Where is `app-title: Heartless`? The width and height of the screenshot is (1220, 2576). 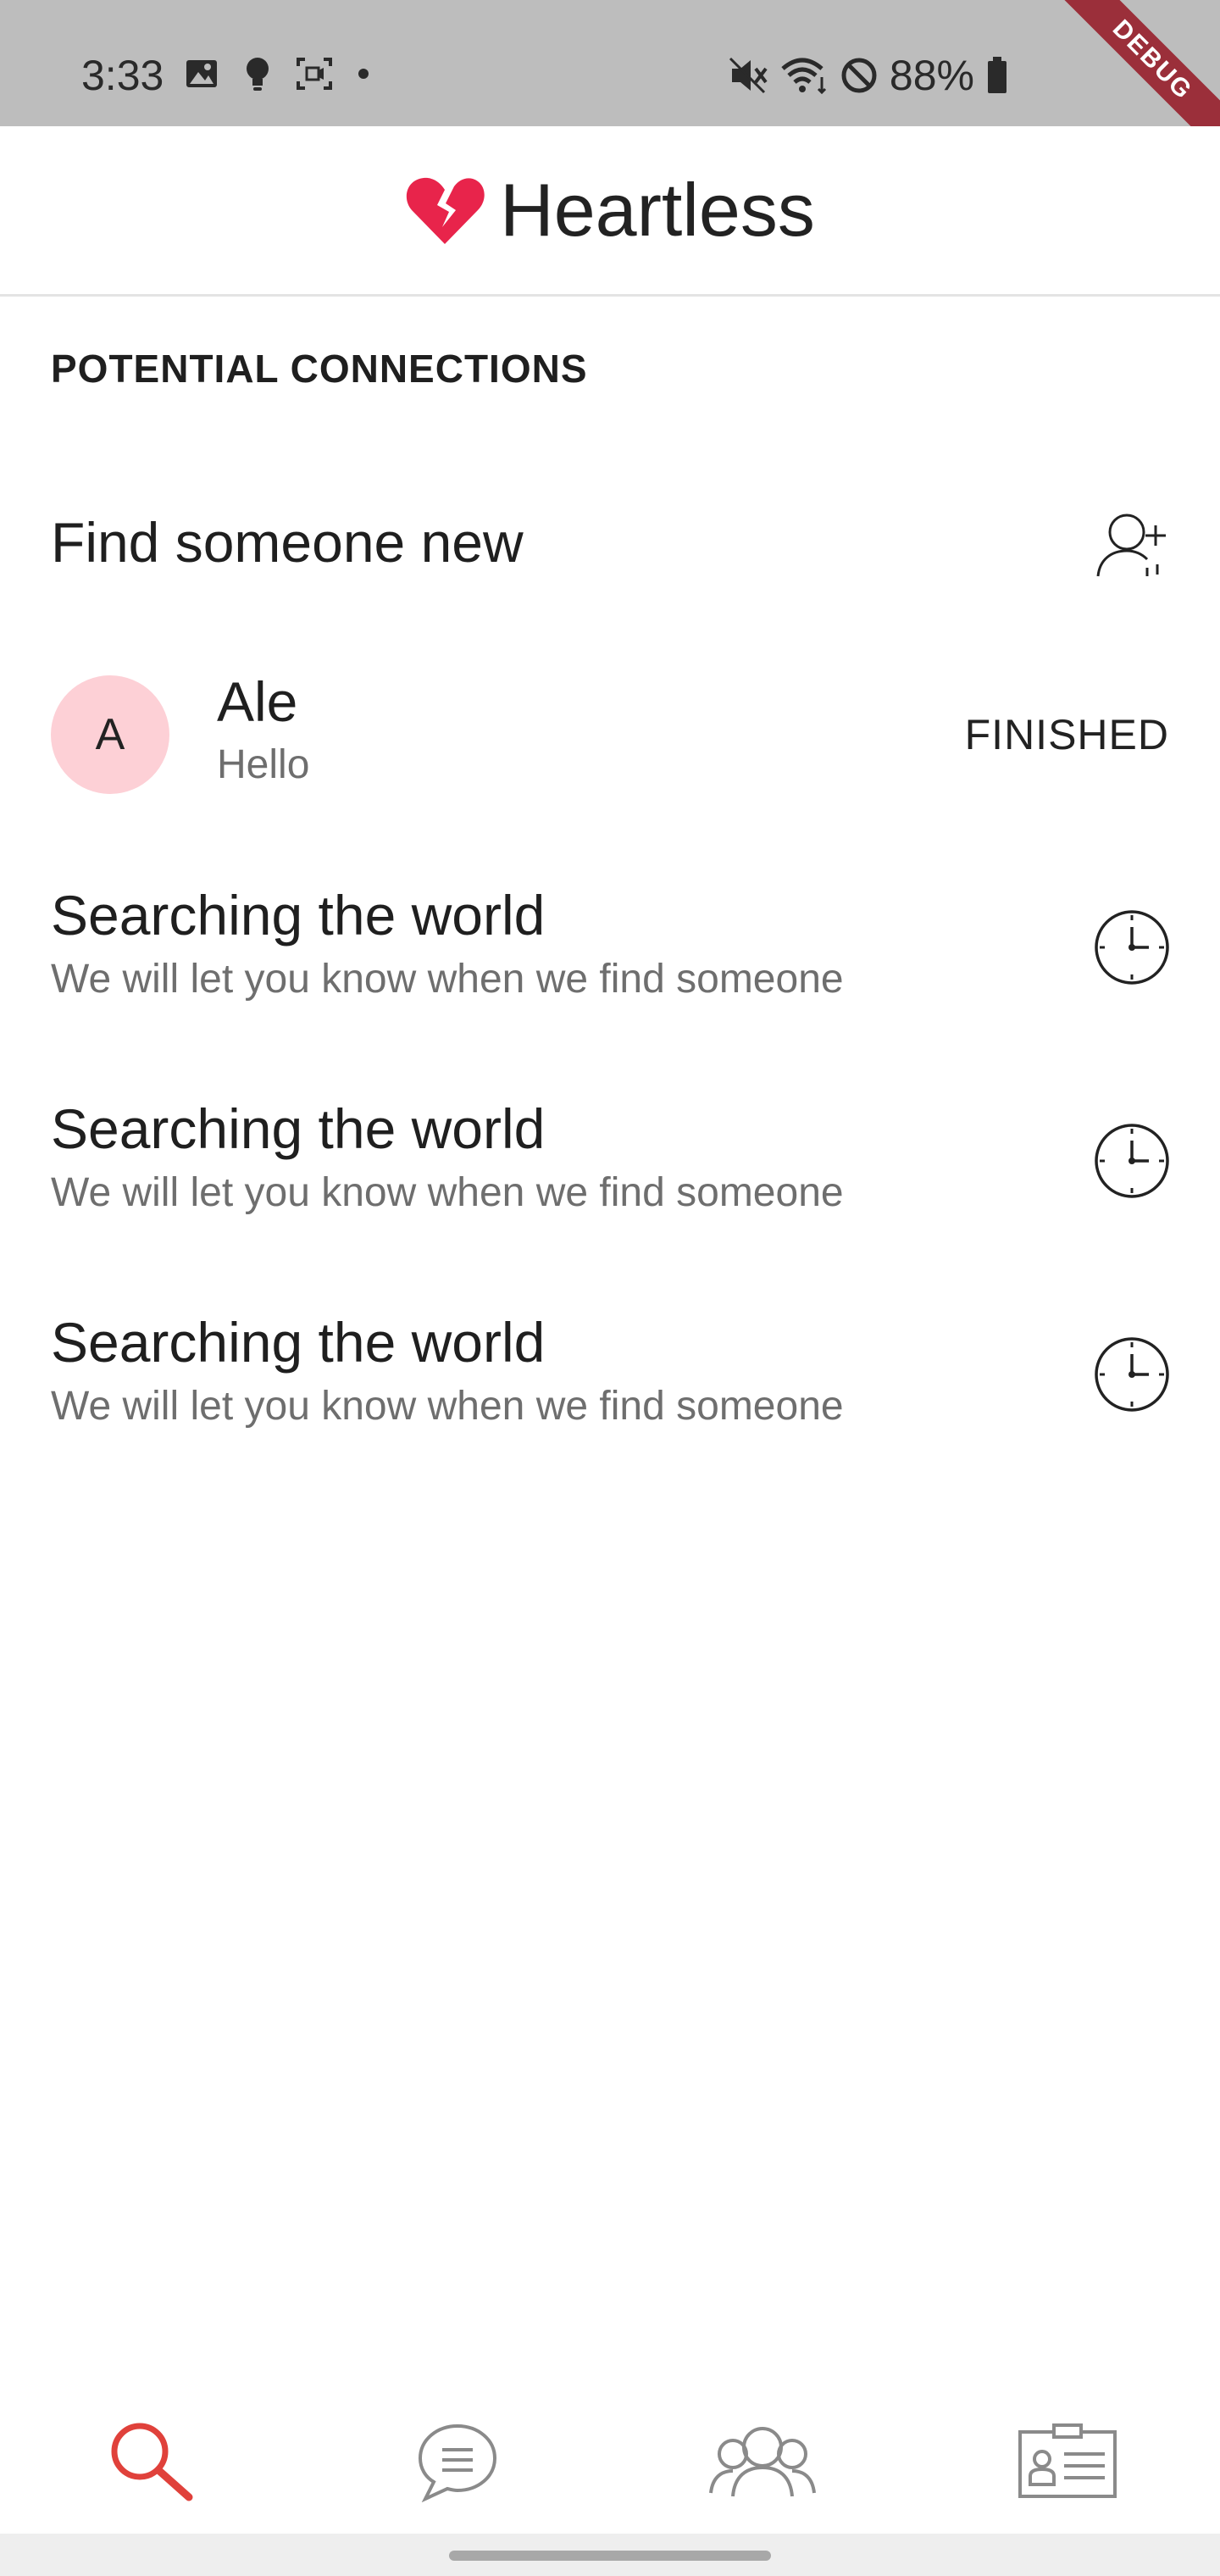
app-title: Heartless is located at coordinates (657, 210).